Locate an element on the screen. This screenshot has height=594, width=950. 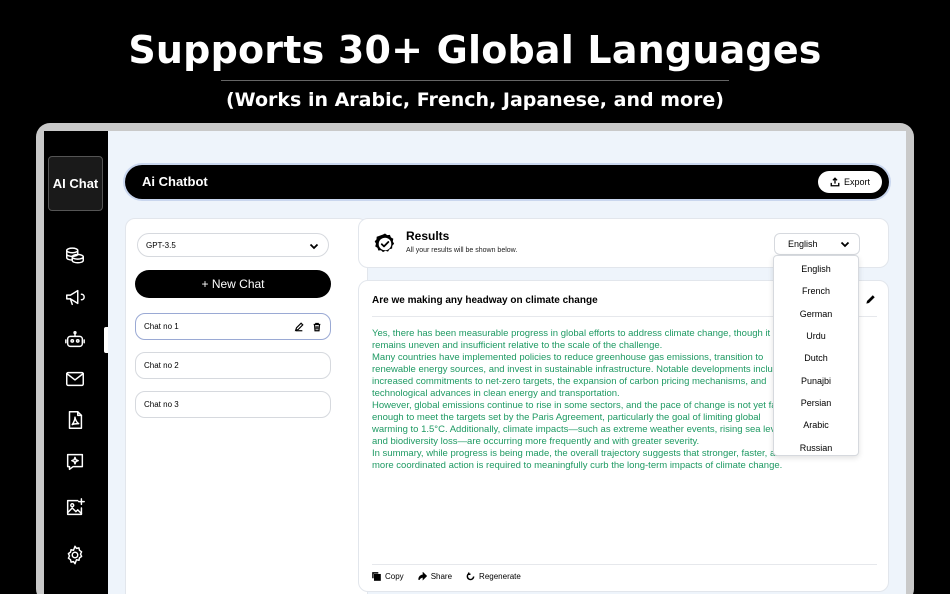
share-button: Share is located at coordinates (435, 576).